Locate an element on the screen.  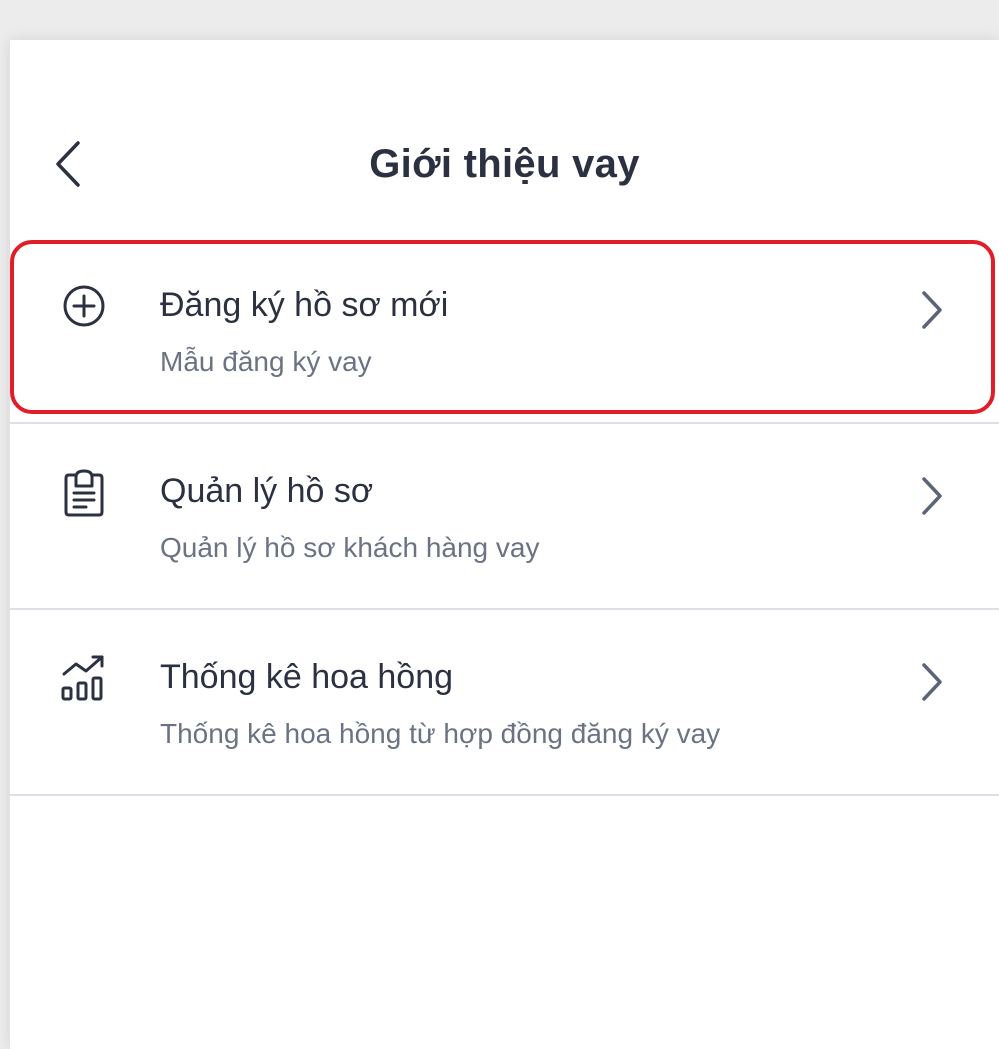
header: Giới thiệu vay is located at coordinates (504, 169).